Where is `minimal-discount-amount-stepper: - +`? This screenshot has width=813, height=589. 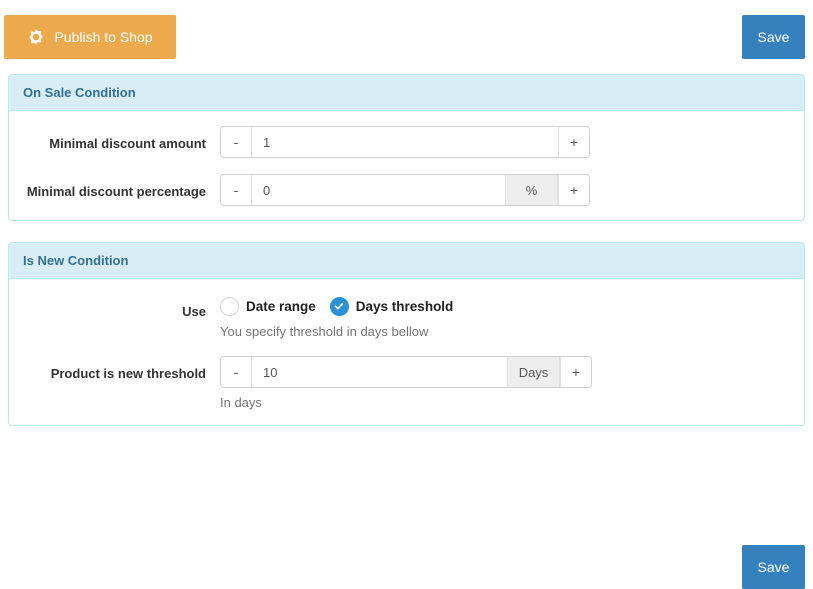
minimal-discount-amount-stepper: - + is located at coordinates (405, 142).